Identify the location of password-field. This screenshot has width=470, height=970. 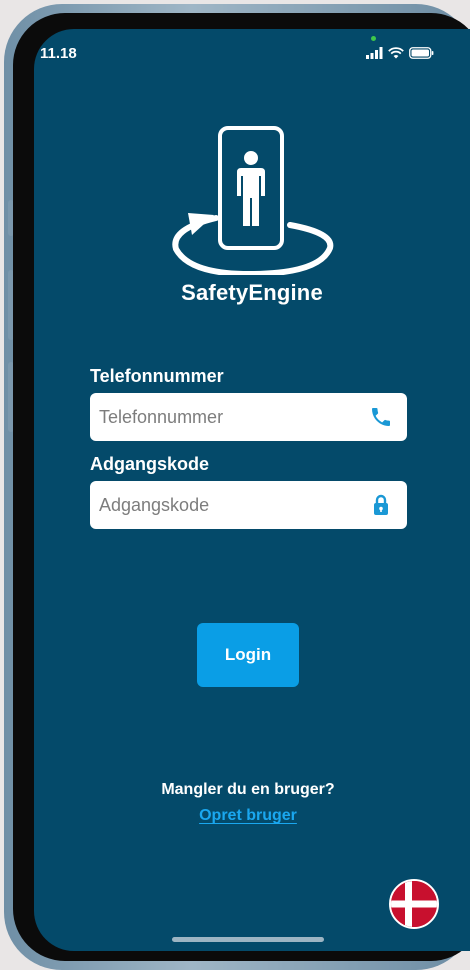
(248, 505).